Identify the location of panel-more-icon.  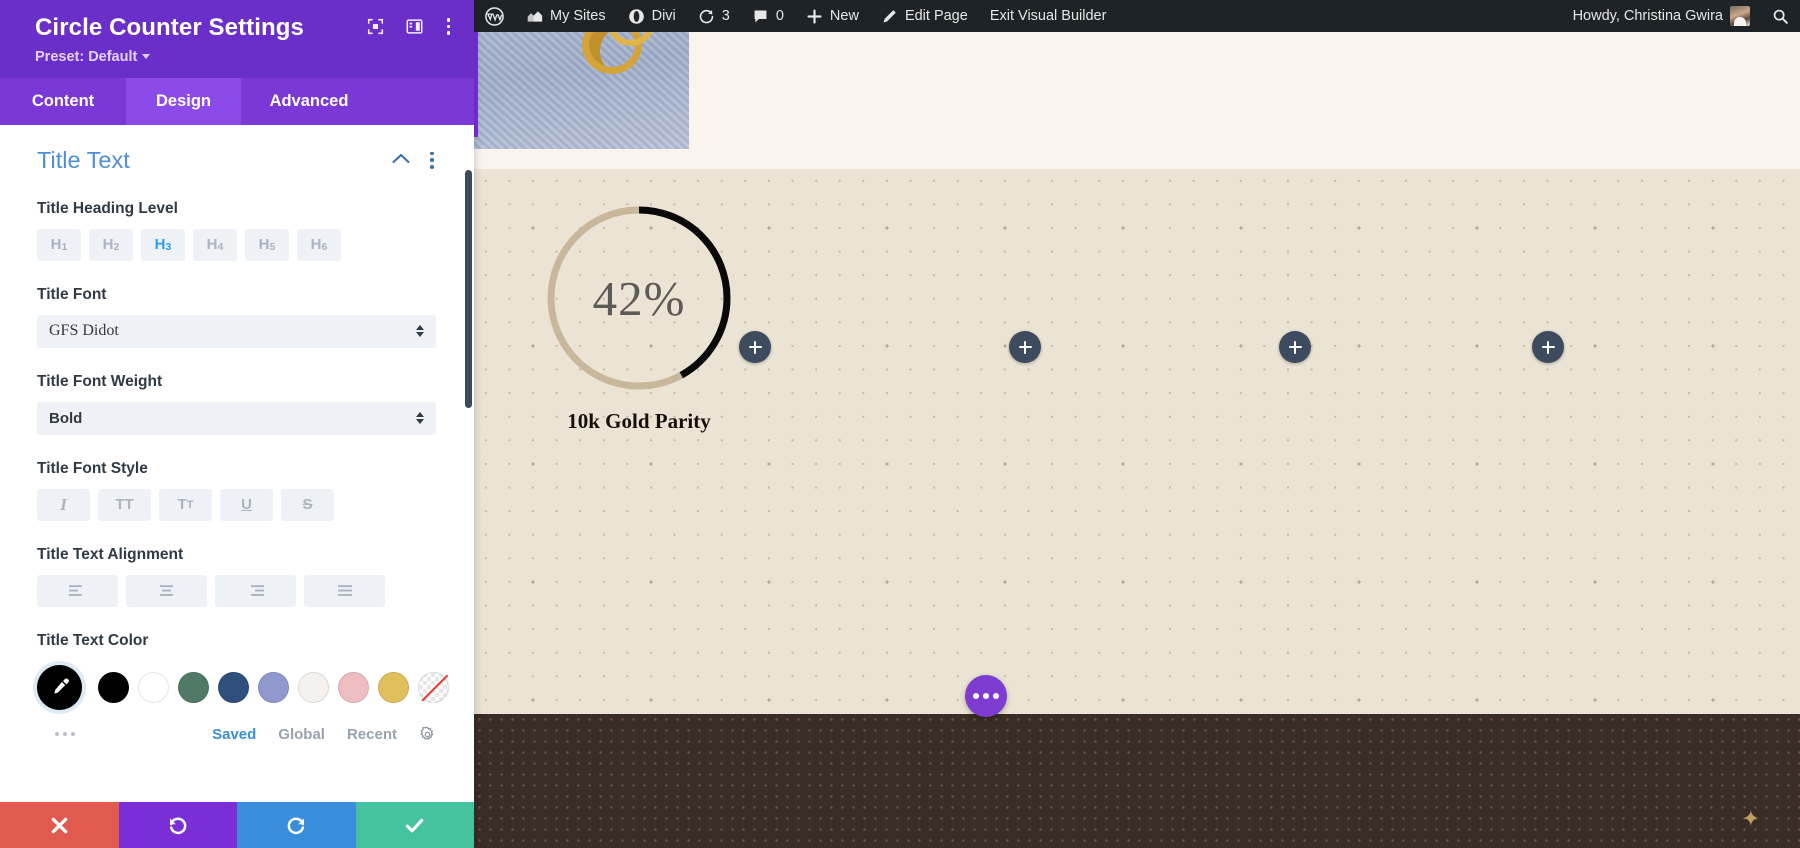
(449, 26).